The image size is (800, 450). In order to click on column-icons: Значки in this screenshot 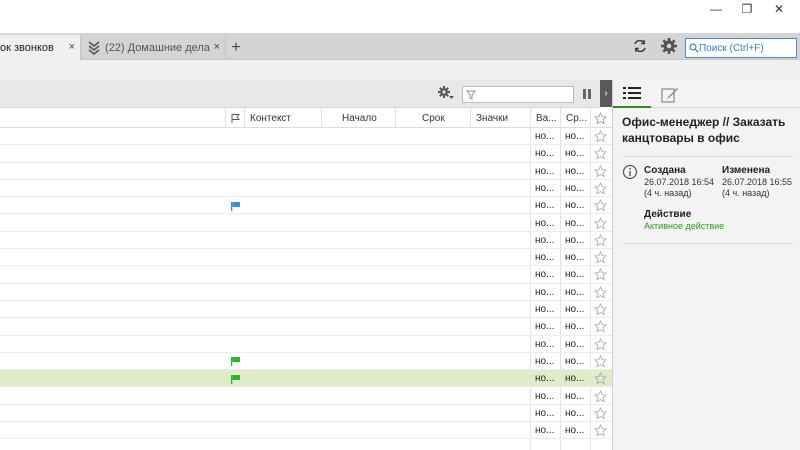, I will do `click(500, 118)`.